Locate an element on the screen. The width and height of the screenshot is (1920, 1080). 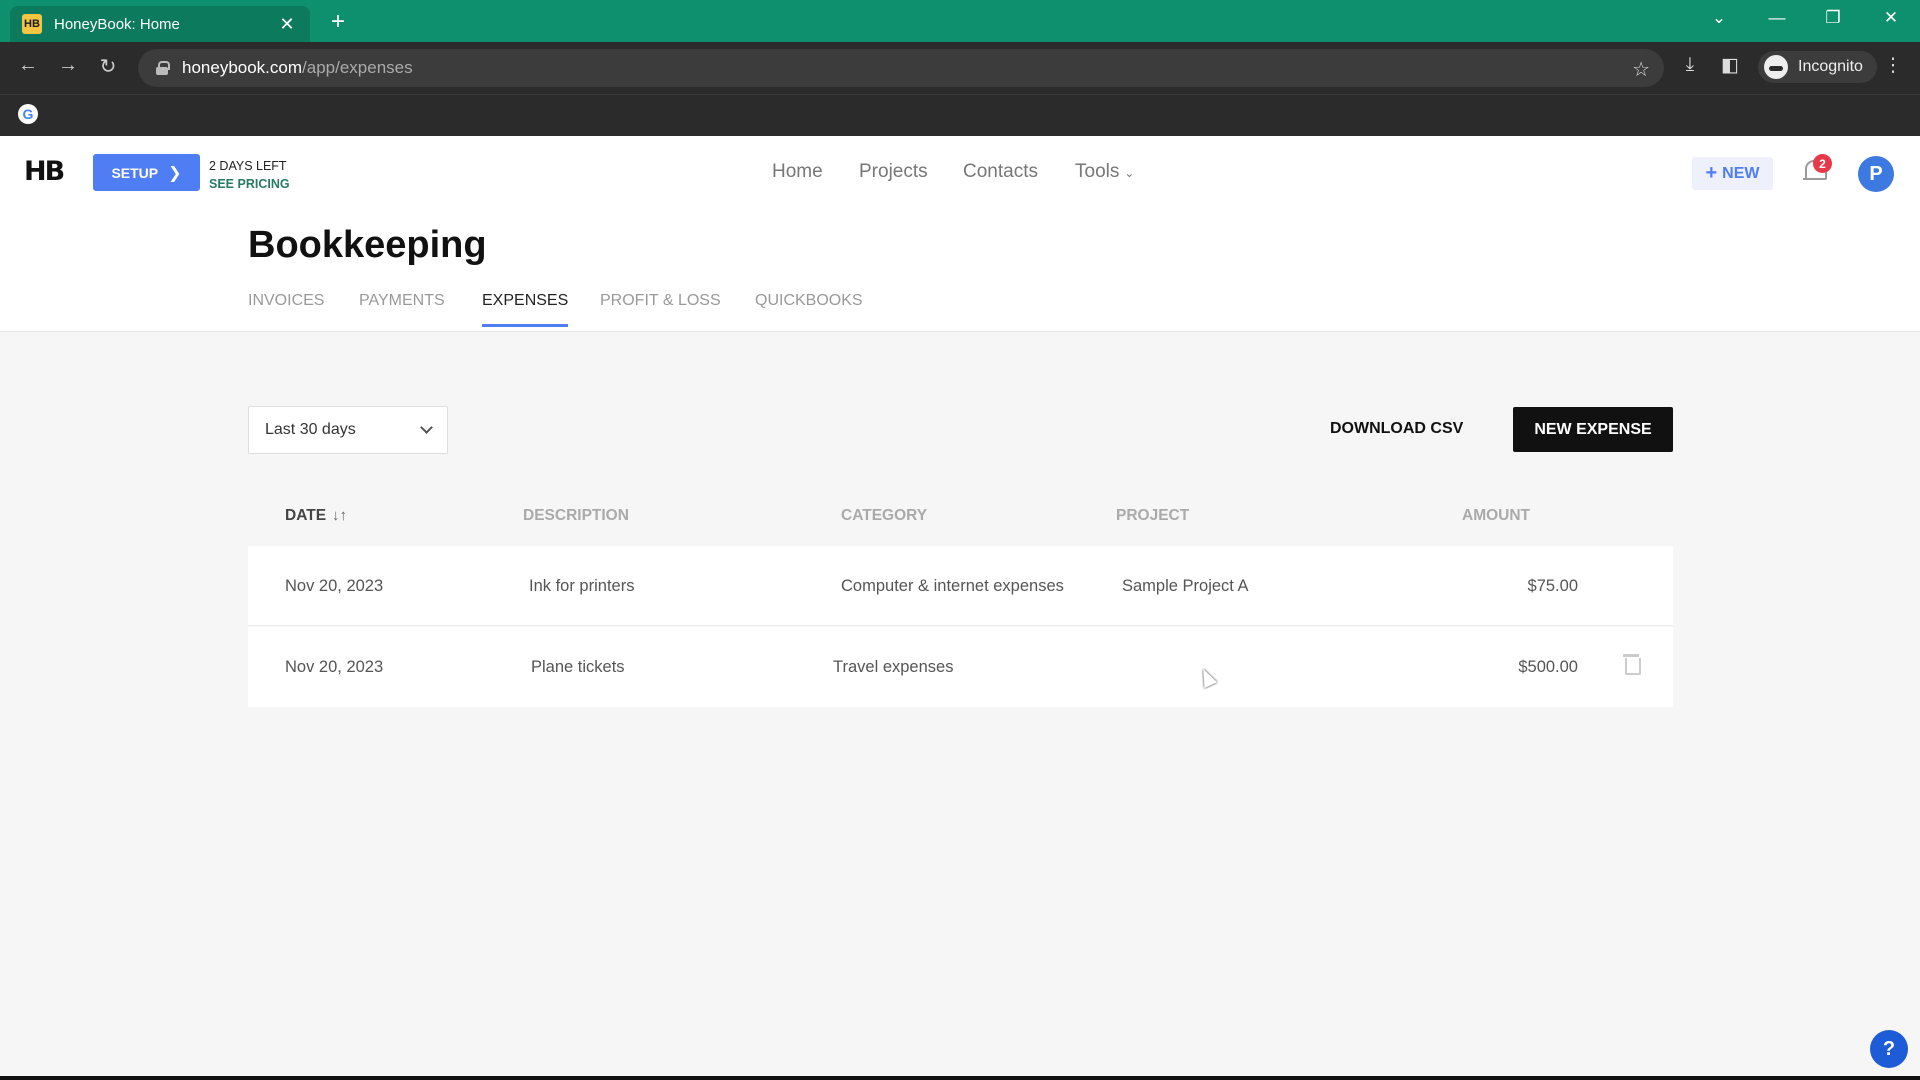
close-icon: ✕ is located at coordinates (287, 24).